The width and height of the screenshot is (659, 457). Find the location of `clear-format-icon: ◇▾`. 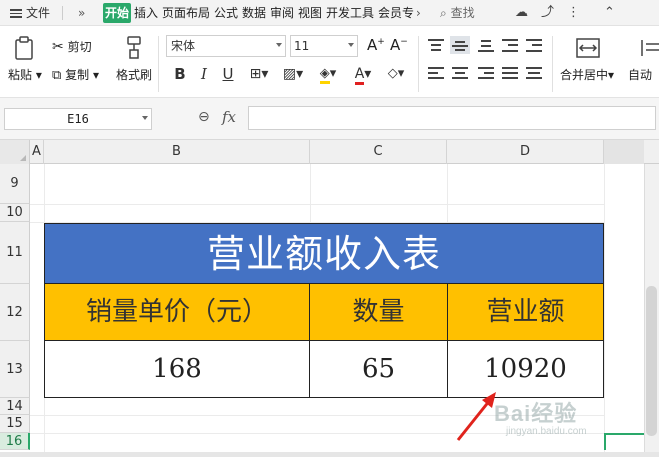

clear-format-icon: ◇▾ is located at coordinates (396, 74).